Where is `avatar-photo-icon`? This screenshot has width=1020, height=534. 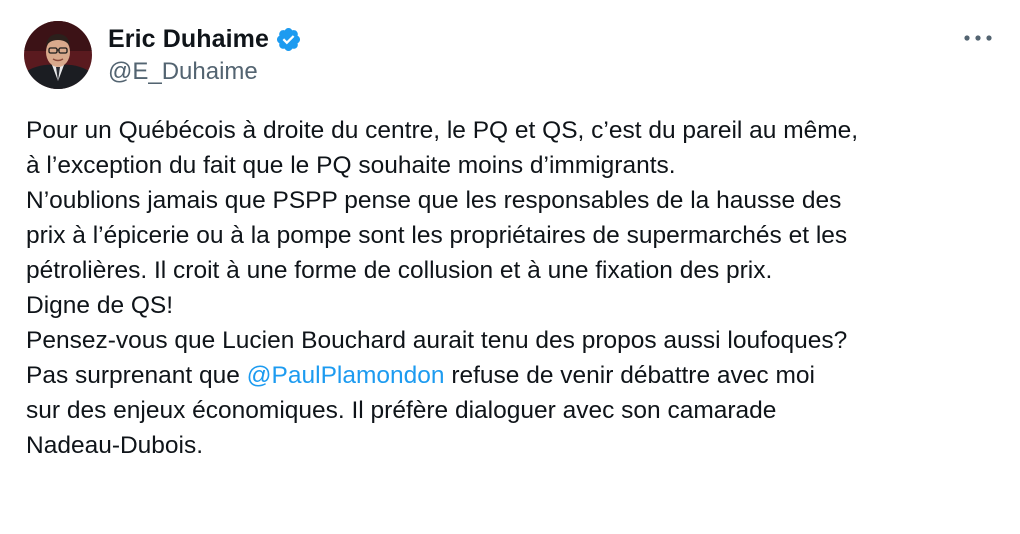
avatar-photo-icon is located at coordinates (58, 55).